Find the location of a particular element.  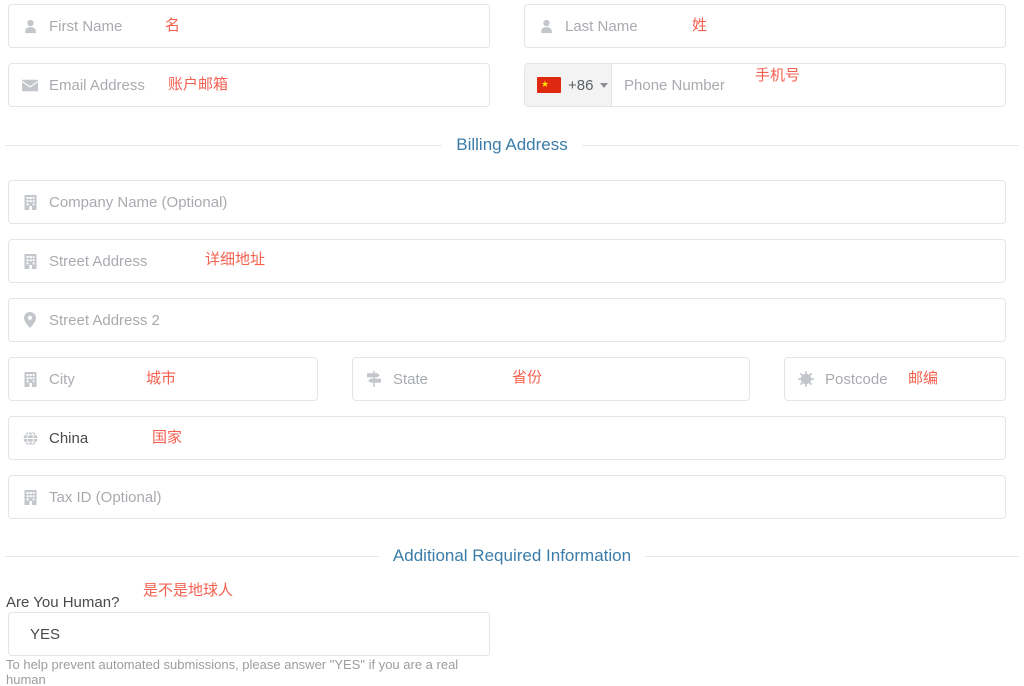

are-you-human-value: YES is located at coordinates (45, 634).